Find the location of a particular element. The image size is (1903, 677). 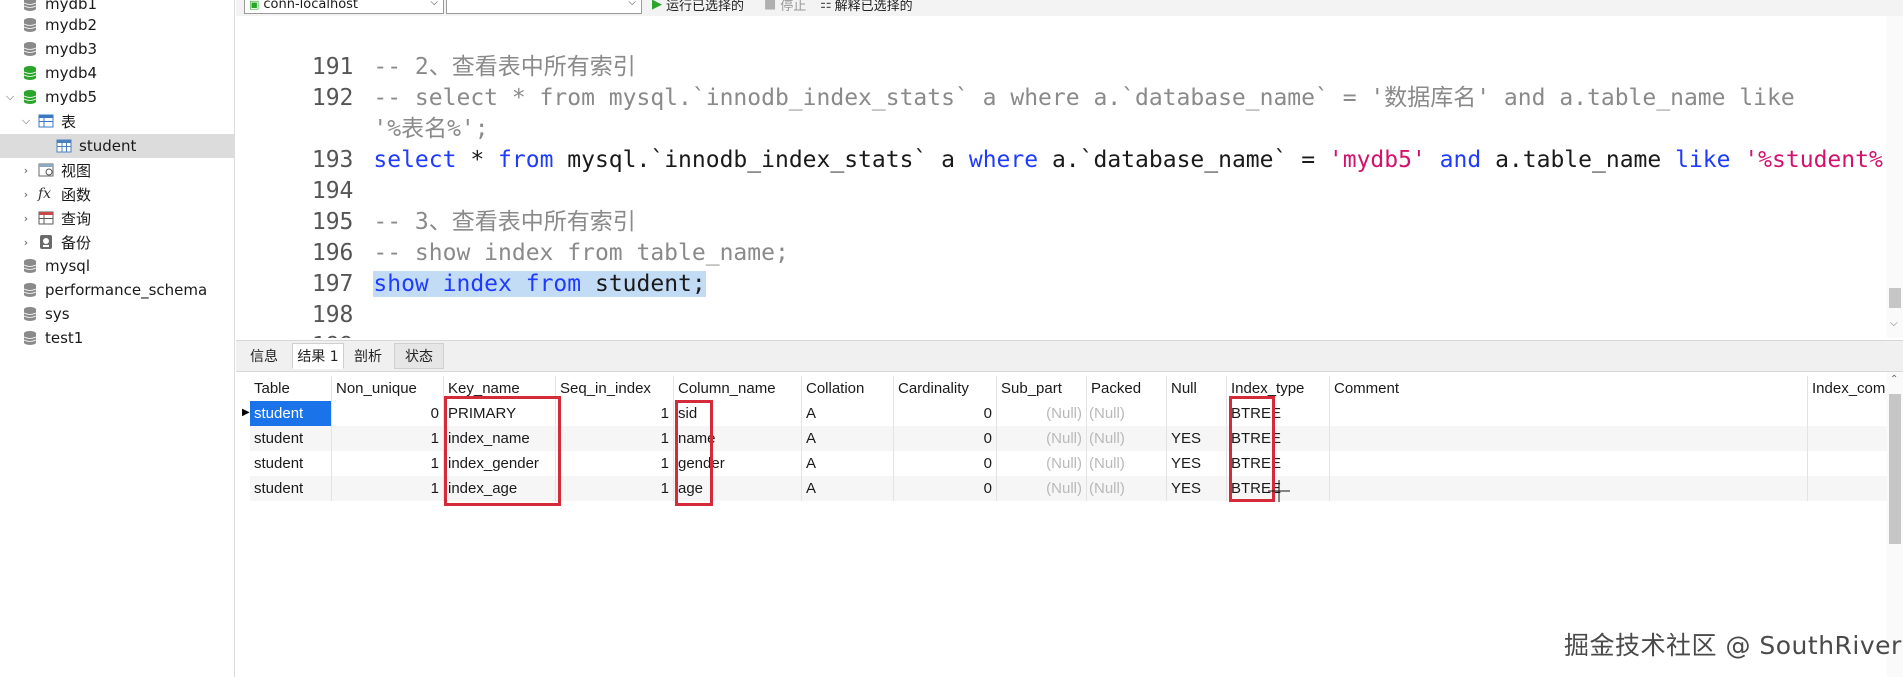

column-header-seq-in-index: Seq_in_index is located at coordinates (615, 388).